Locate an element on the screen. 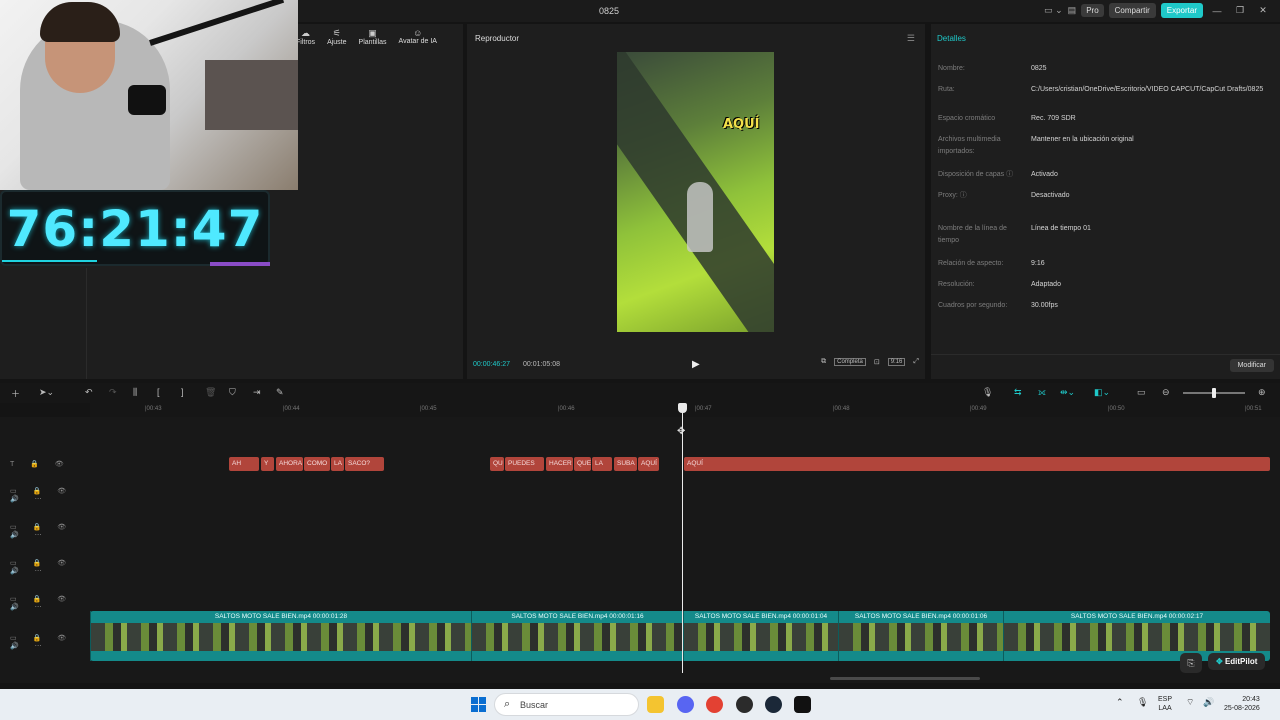  subtitle-clip: Y is located at coordinates (267, 464).